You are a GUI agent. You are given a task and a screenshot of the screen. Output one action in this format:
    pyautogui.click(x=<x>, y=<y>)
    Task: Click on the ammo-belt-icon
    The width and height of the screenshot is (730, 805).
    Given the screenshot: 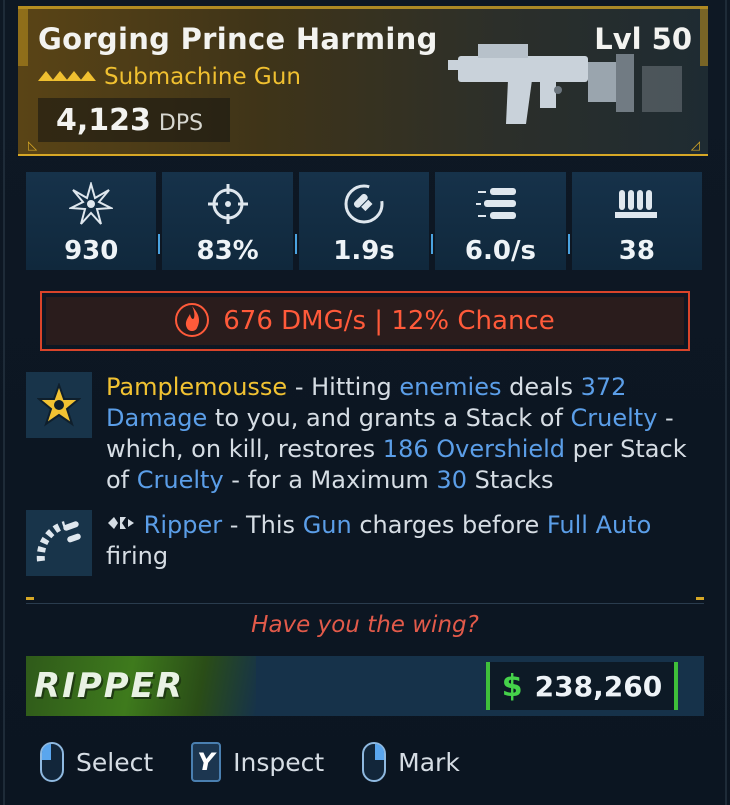 What is the action you would take?
    pyautogui.click(x=59, y=543)
    